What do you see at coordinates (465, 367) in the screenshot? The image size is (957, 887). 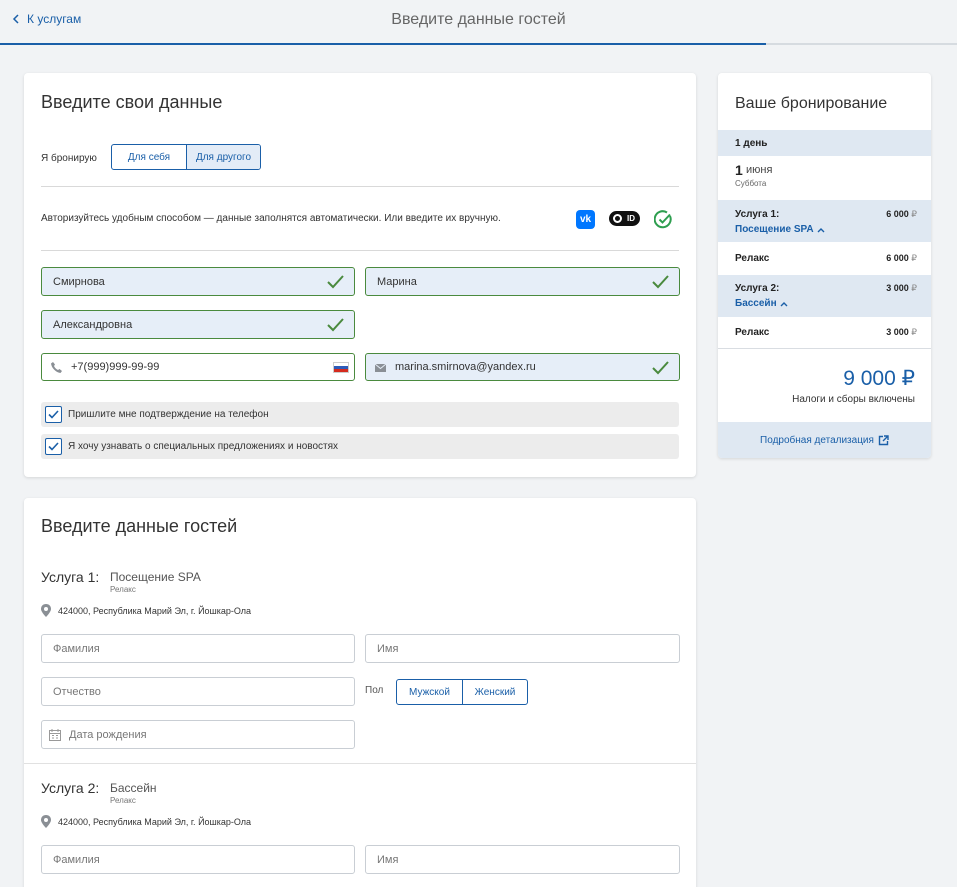 I see `email-value: marina.smirnova@yandex.ru` at bounding box center [465, 367].